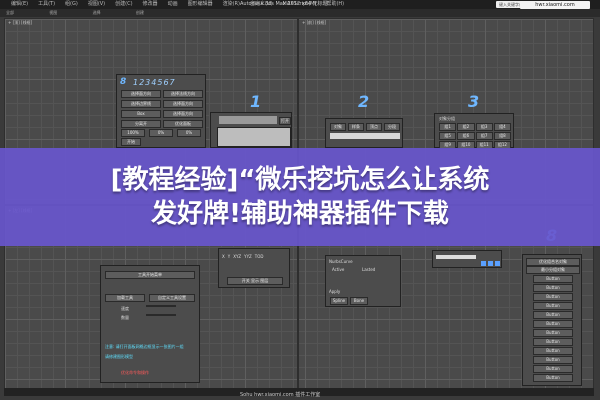 The height and width of the screenshot is (400, 600). I want to click on progress-bar, so click(456, 257).